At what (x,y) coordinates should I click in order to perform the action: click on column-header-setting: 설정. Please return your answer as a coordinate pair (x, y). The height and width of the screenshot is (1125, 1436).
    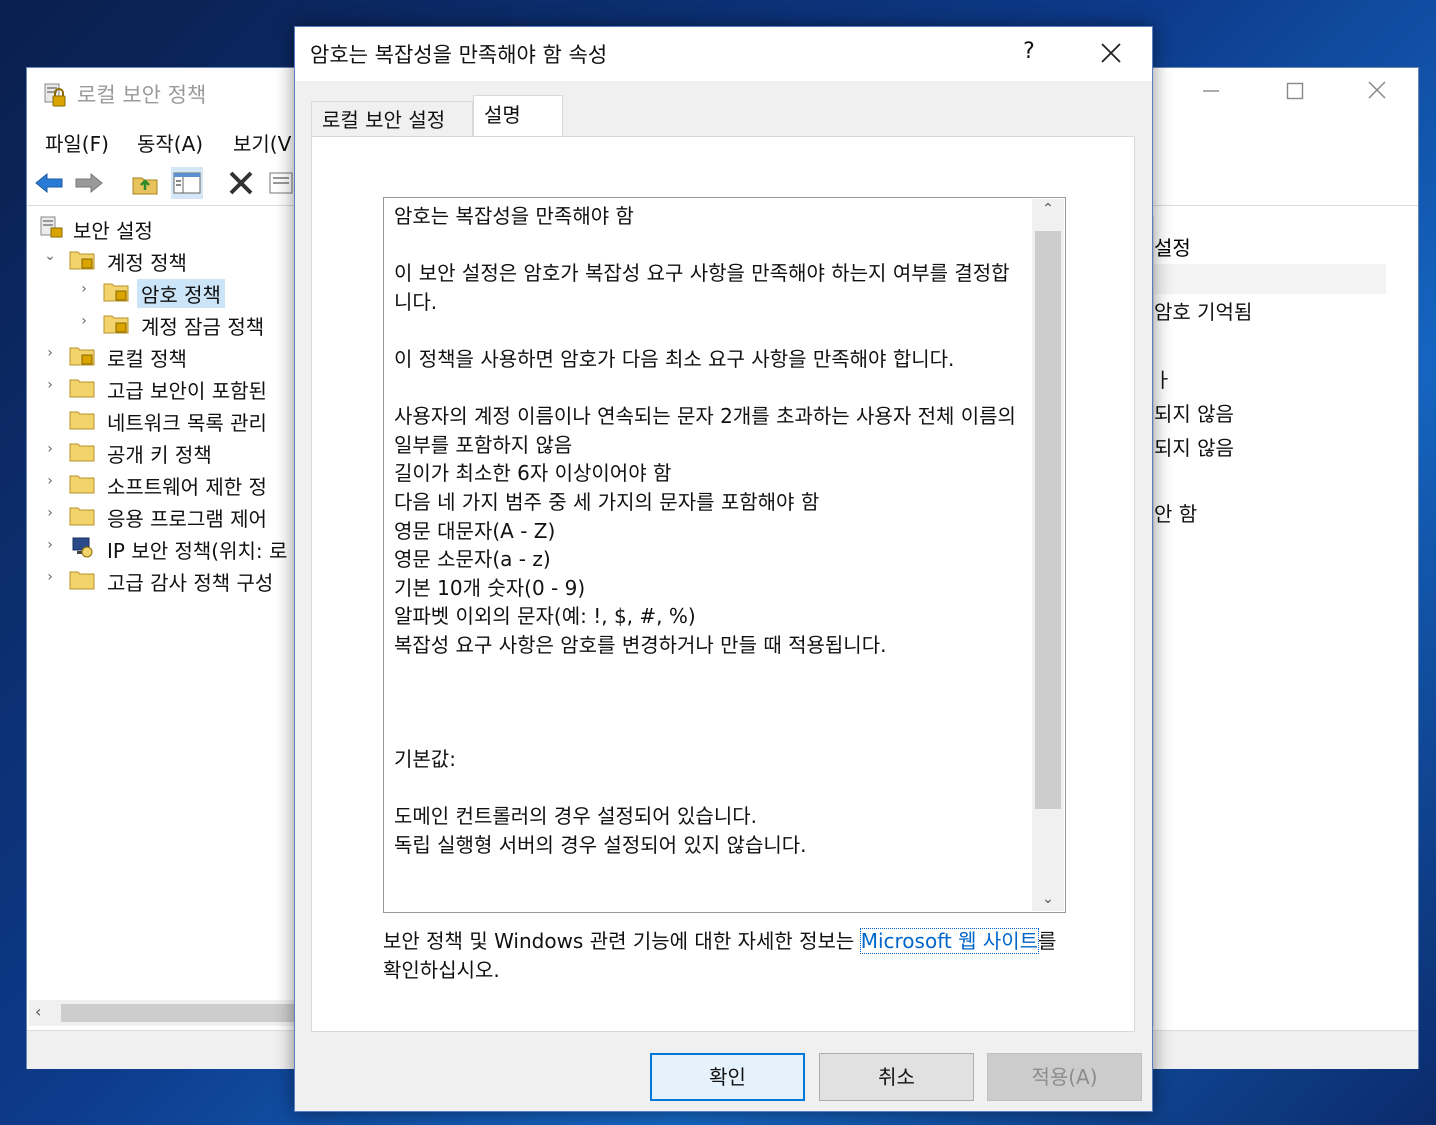
    Looking at the image, I should click on (1270, 243).